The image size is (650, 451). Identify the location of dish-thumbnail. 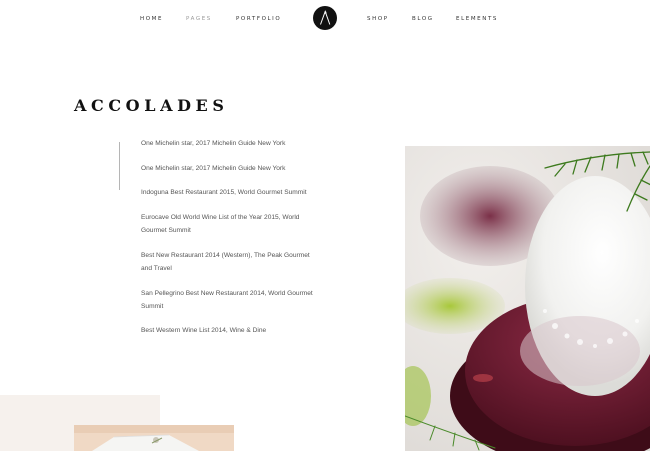
(154, 438).